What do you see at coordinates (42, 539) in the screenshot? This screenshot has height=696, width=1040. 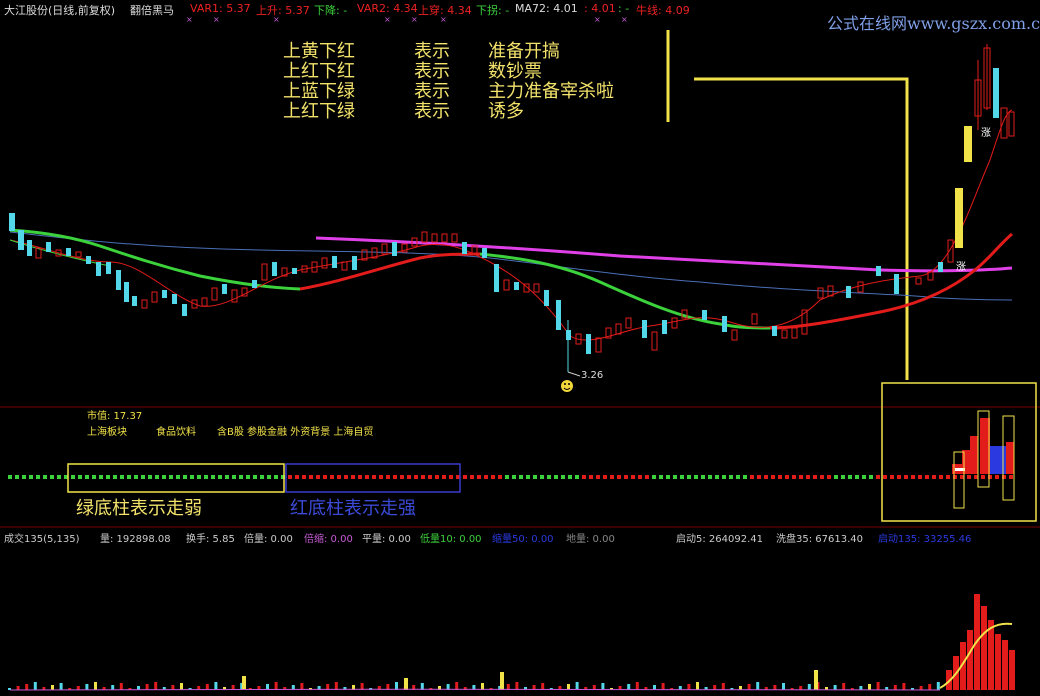 I see `volume-title: 成交135(5,135)` at bounding box center [42, 539].